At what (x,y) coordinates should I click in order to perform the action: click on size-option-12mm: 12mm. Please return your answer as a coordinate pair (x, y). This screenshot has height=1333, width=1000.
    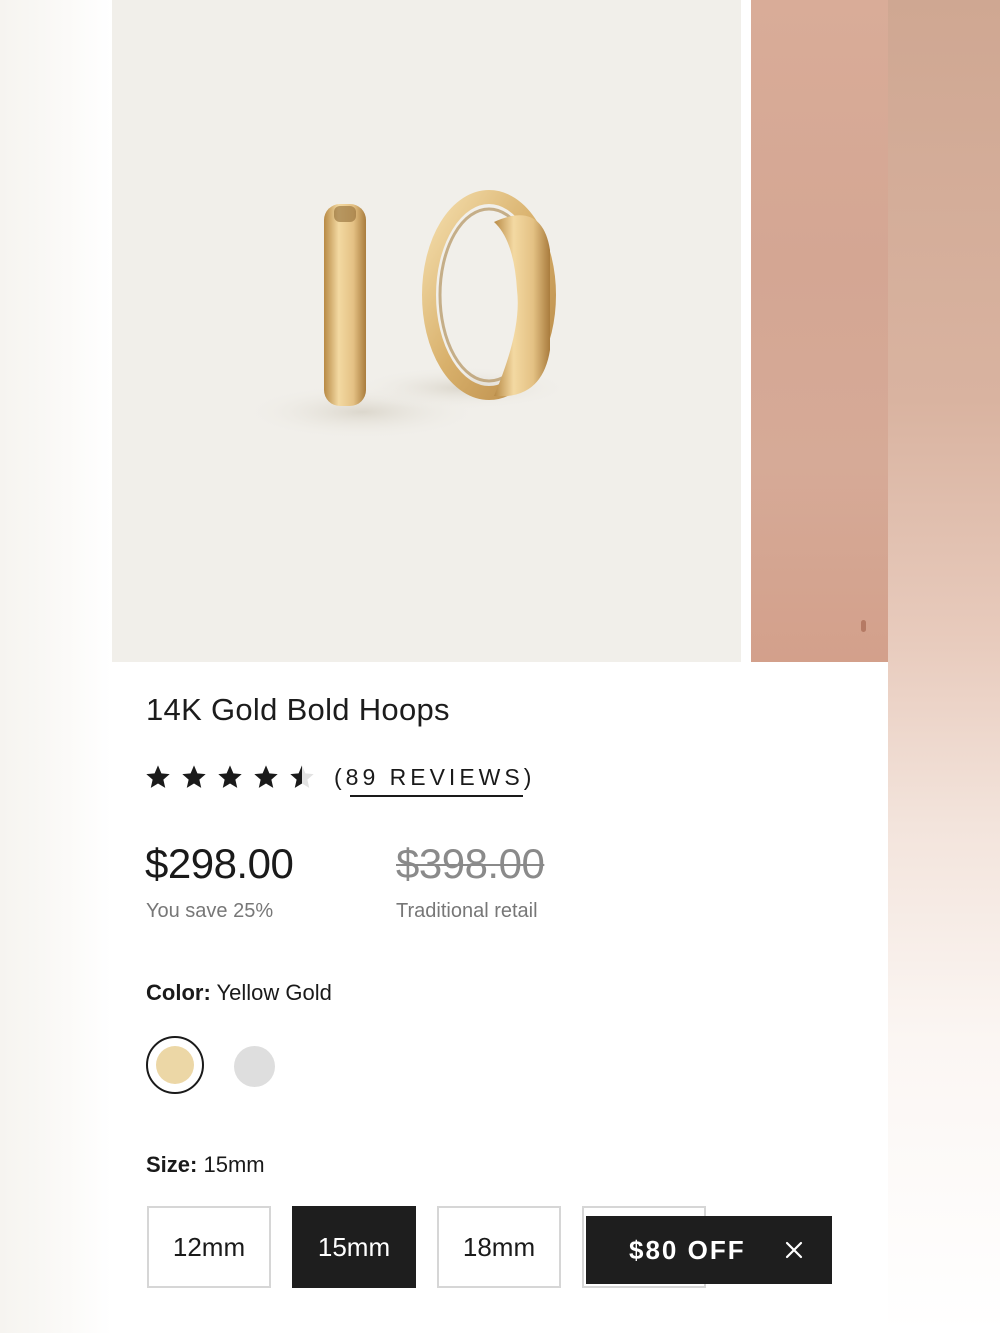
    Looking at the image, I should click on (209, 1247).